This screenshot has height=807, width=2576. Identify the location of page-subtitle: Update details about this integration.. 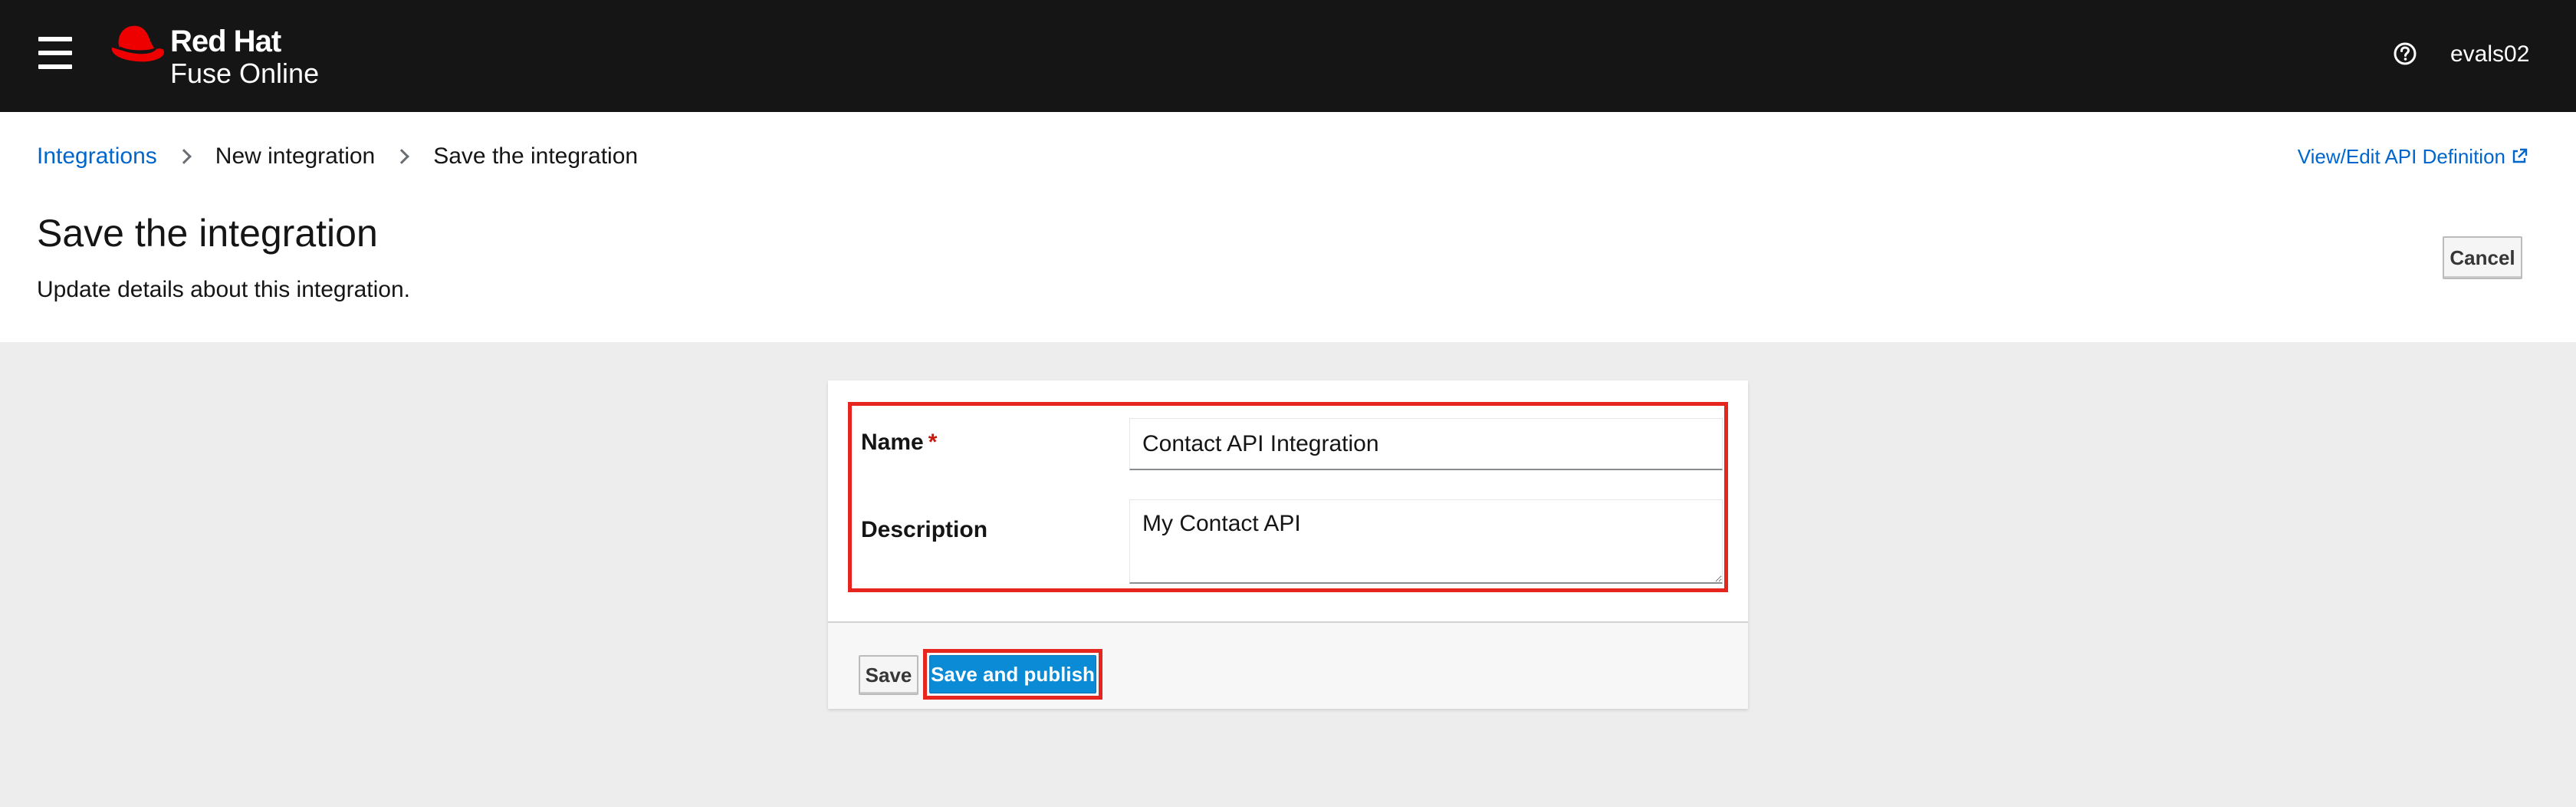
(224, 289).